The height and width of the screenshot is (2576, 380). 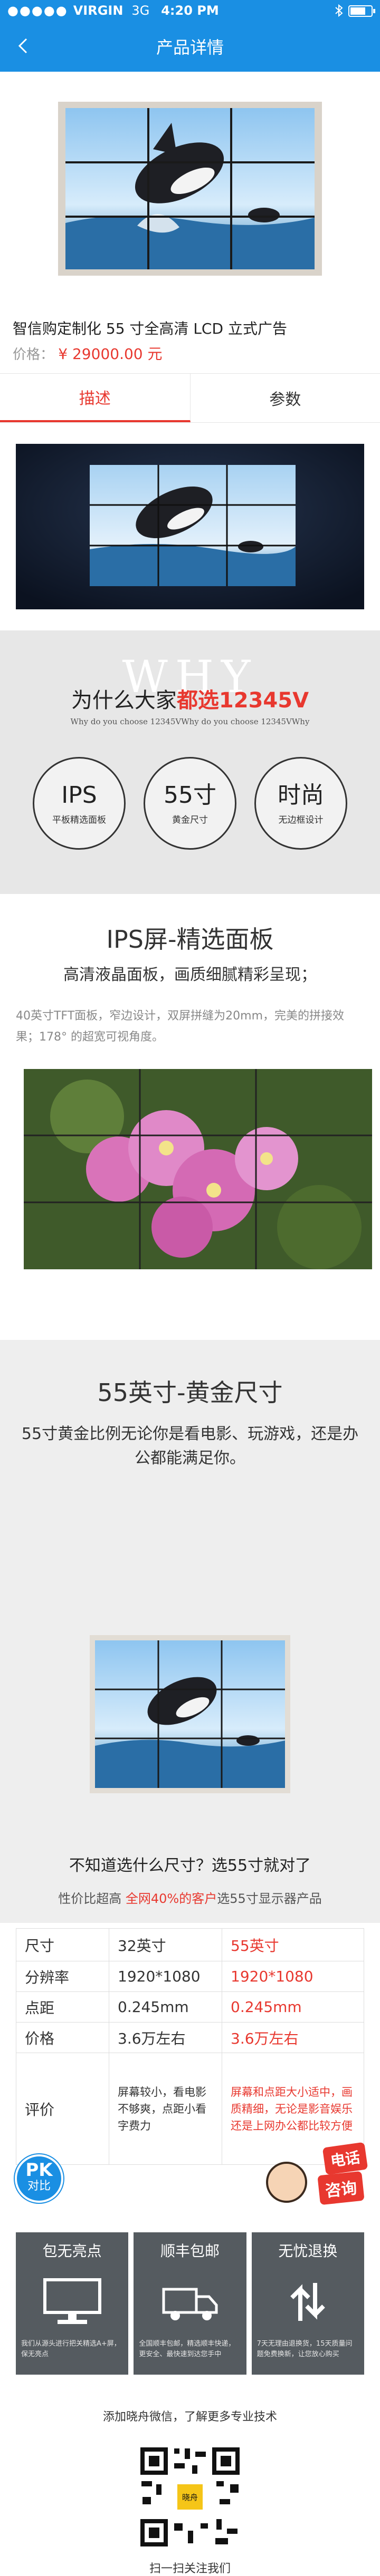 I want to click on service-no-dead-pixel: 包无亮点 我们从源头进行把关精选A+屏，保无亮点, so click(x=72, y=2303).